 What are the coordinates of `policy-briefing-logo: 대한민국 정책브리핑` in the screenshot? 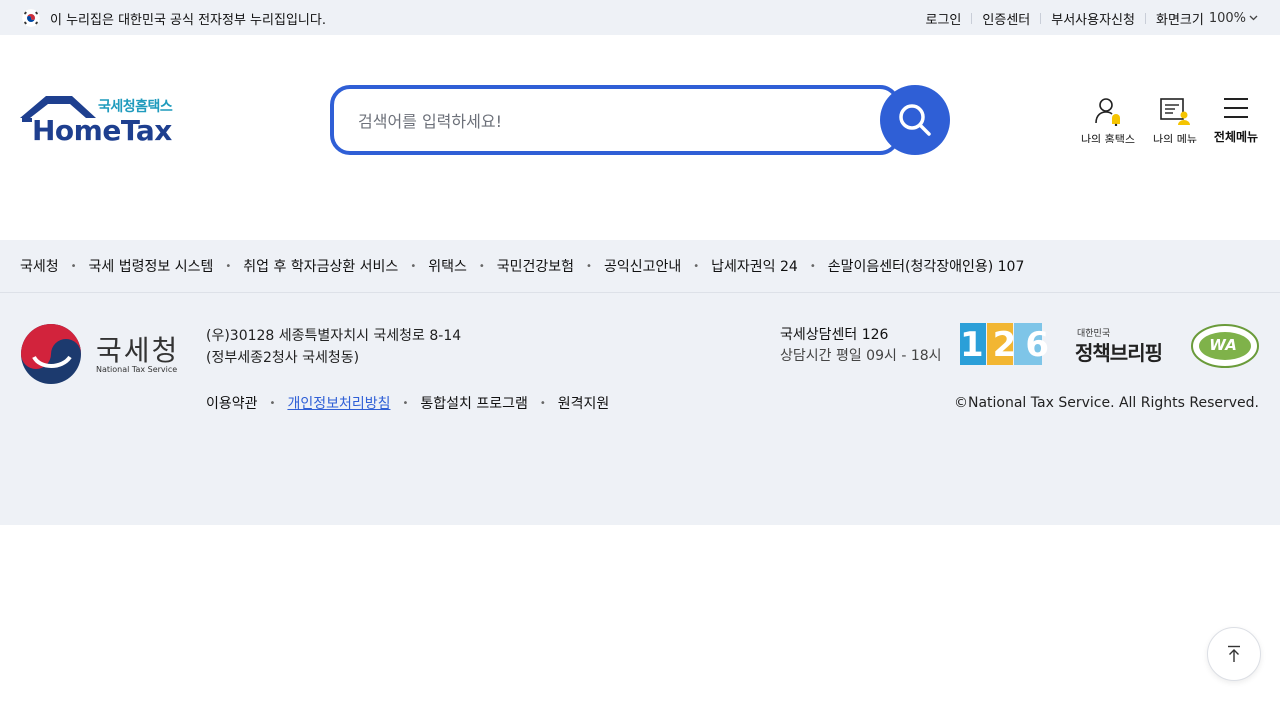 It's located at (1121, 345).